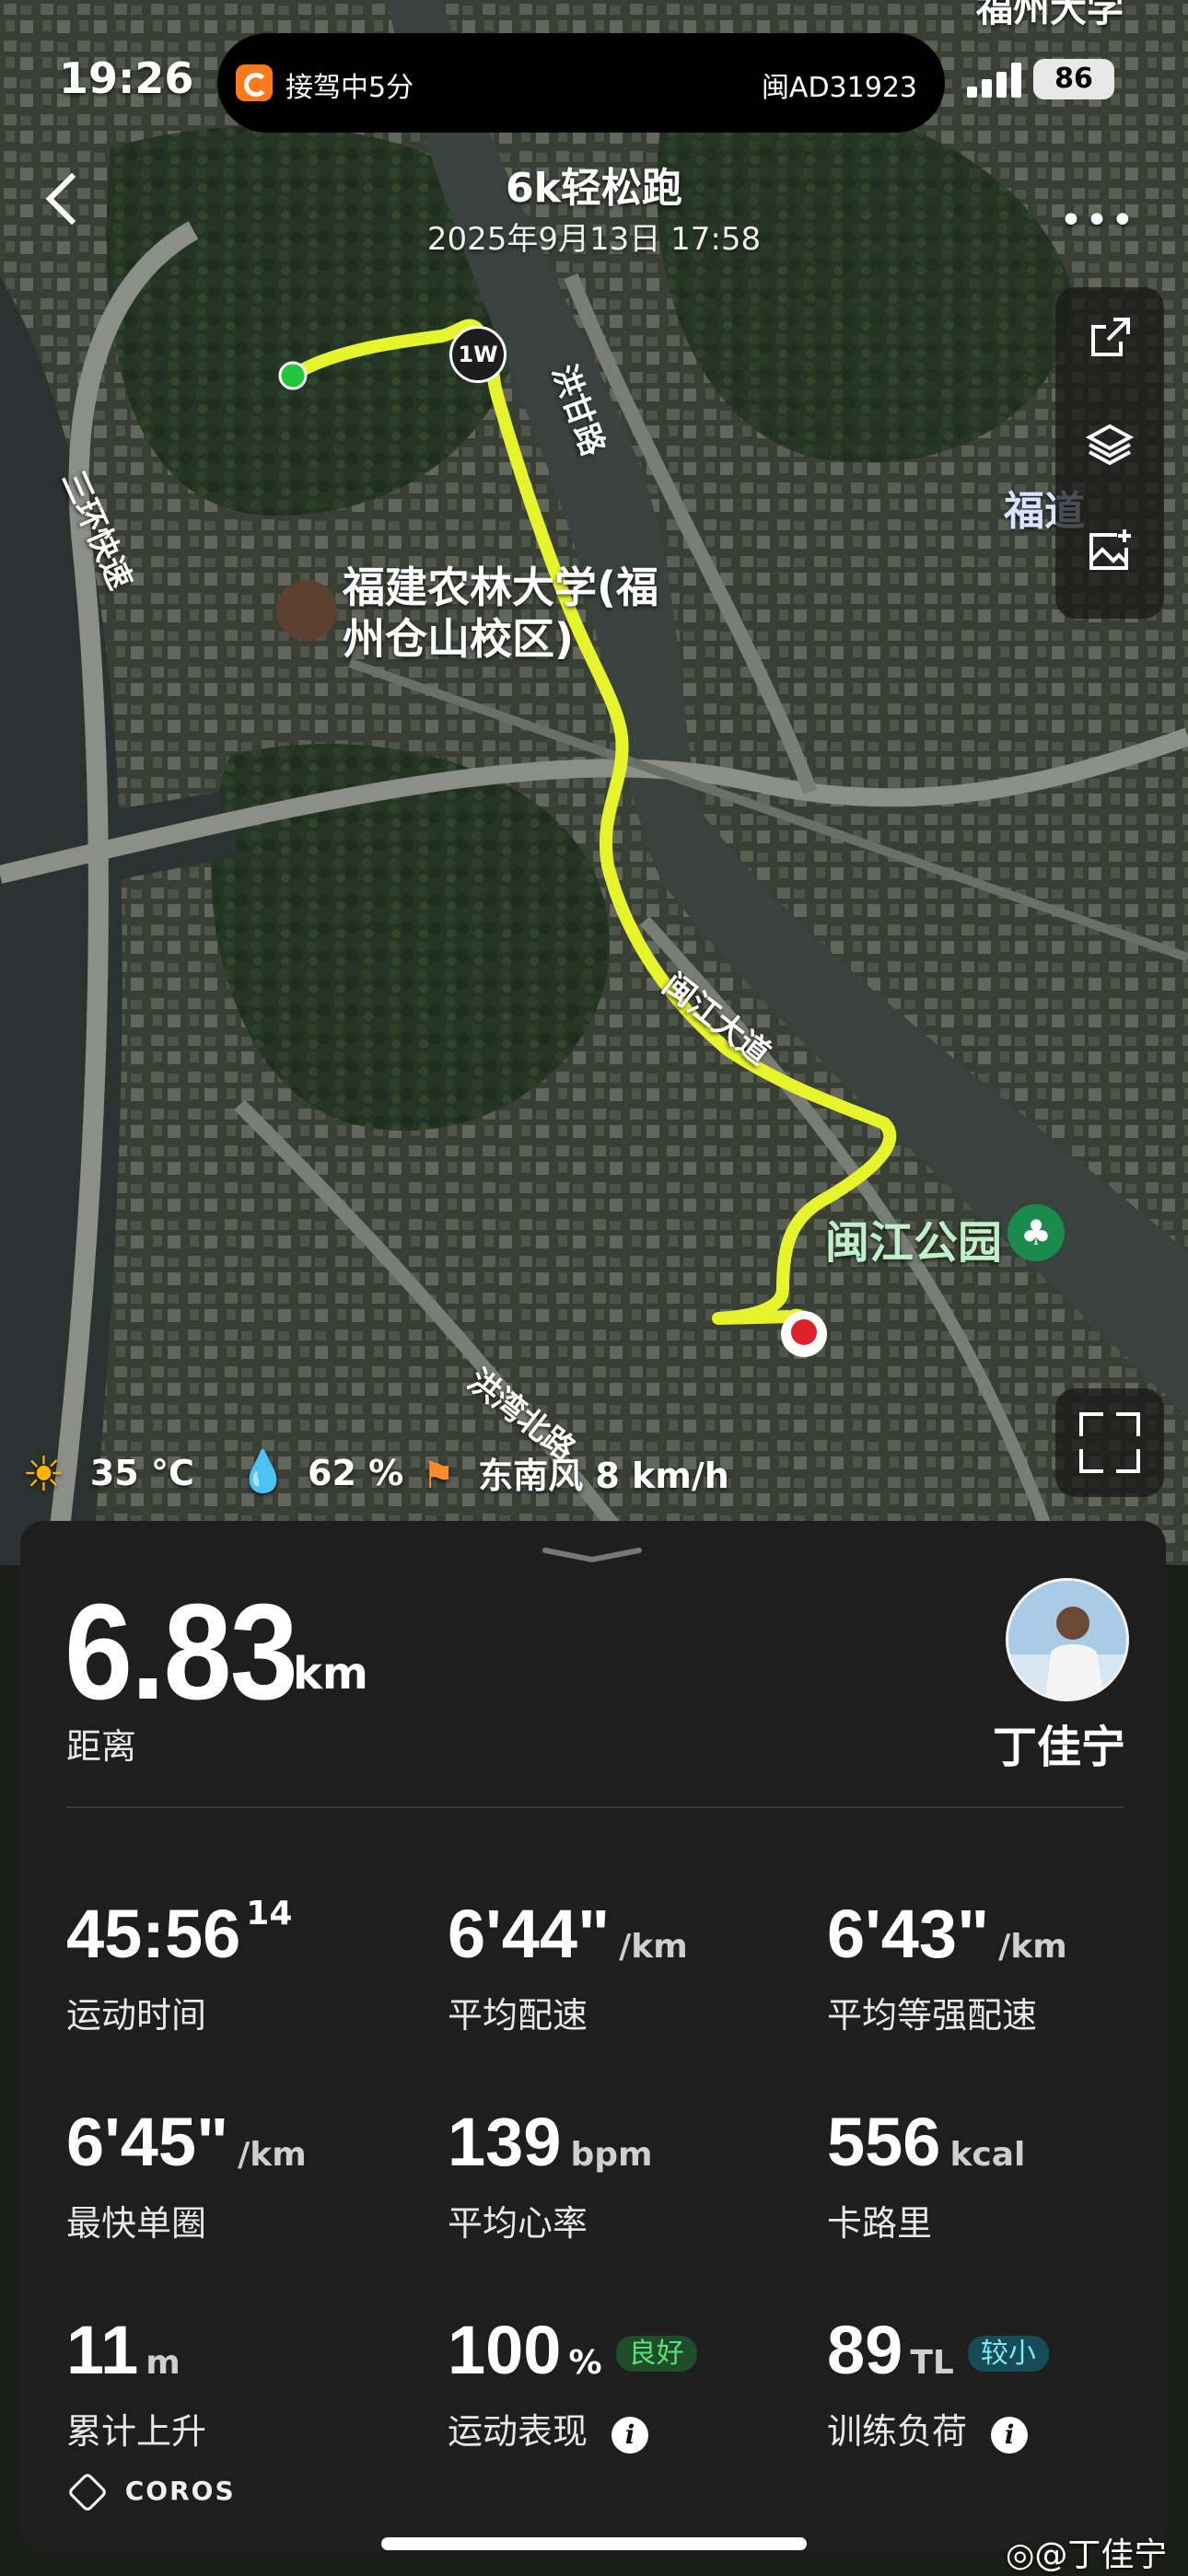 This screenshot has height=2576, width=1188. I want to click on stat-avg-pace: 6'44"/km, so click(568, 1934).